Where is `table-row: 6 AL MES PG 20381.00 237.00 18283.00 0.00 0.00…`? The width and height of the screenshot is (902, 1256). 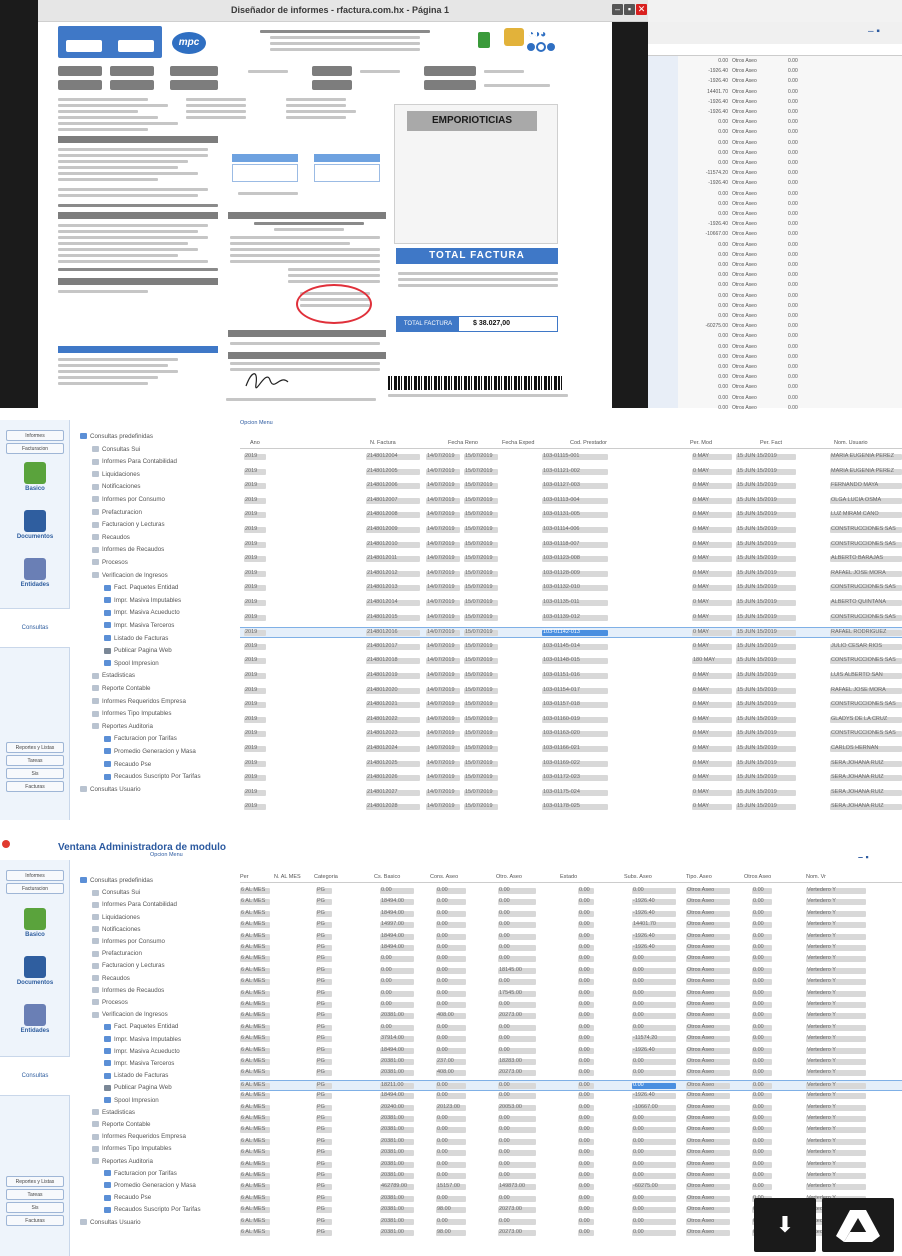 table-row: 6 AL MES PG 20381.00 237.00 18283.00 0.00 0.00… is located at coordinates (571, 1062).